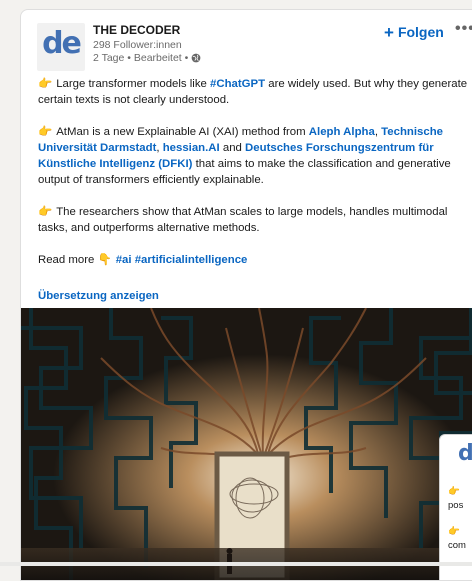 The height and width of the screenshot is (581, 472). I want to click on mention-link: Aleph Alpha, so click(342, 132).